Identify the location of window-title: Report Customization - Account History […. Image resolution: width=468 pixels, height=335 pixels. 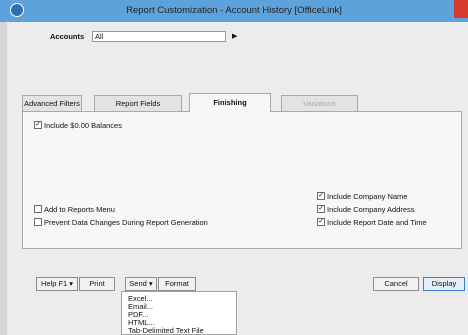
(234, 10).